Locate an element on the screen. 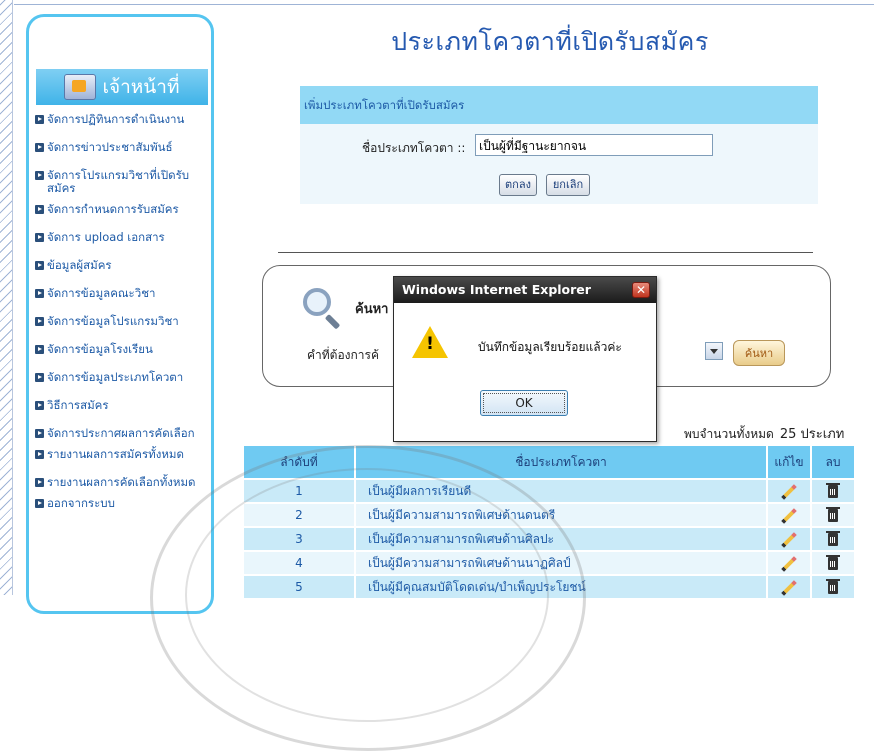 This screenshot has height=751, width=876. form-heading: เพิ่มประเภทโควตาที่เปิดรับสมัคร is located at coordinates (559, 105).